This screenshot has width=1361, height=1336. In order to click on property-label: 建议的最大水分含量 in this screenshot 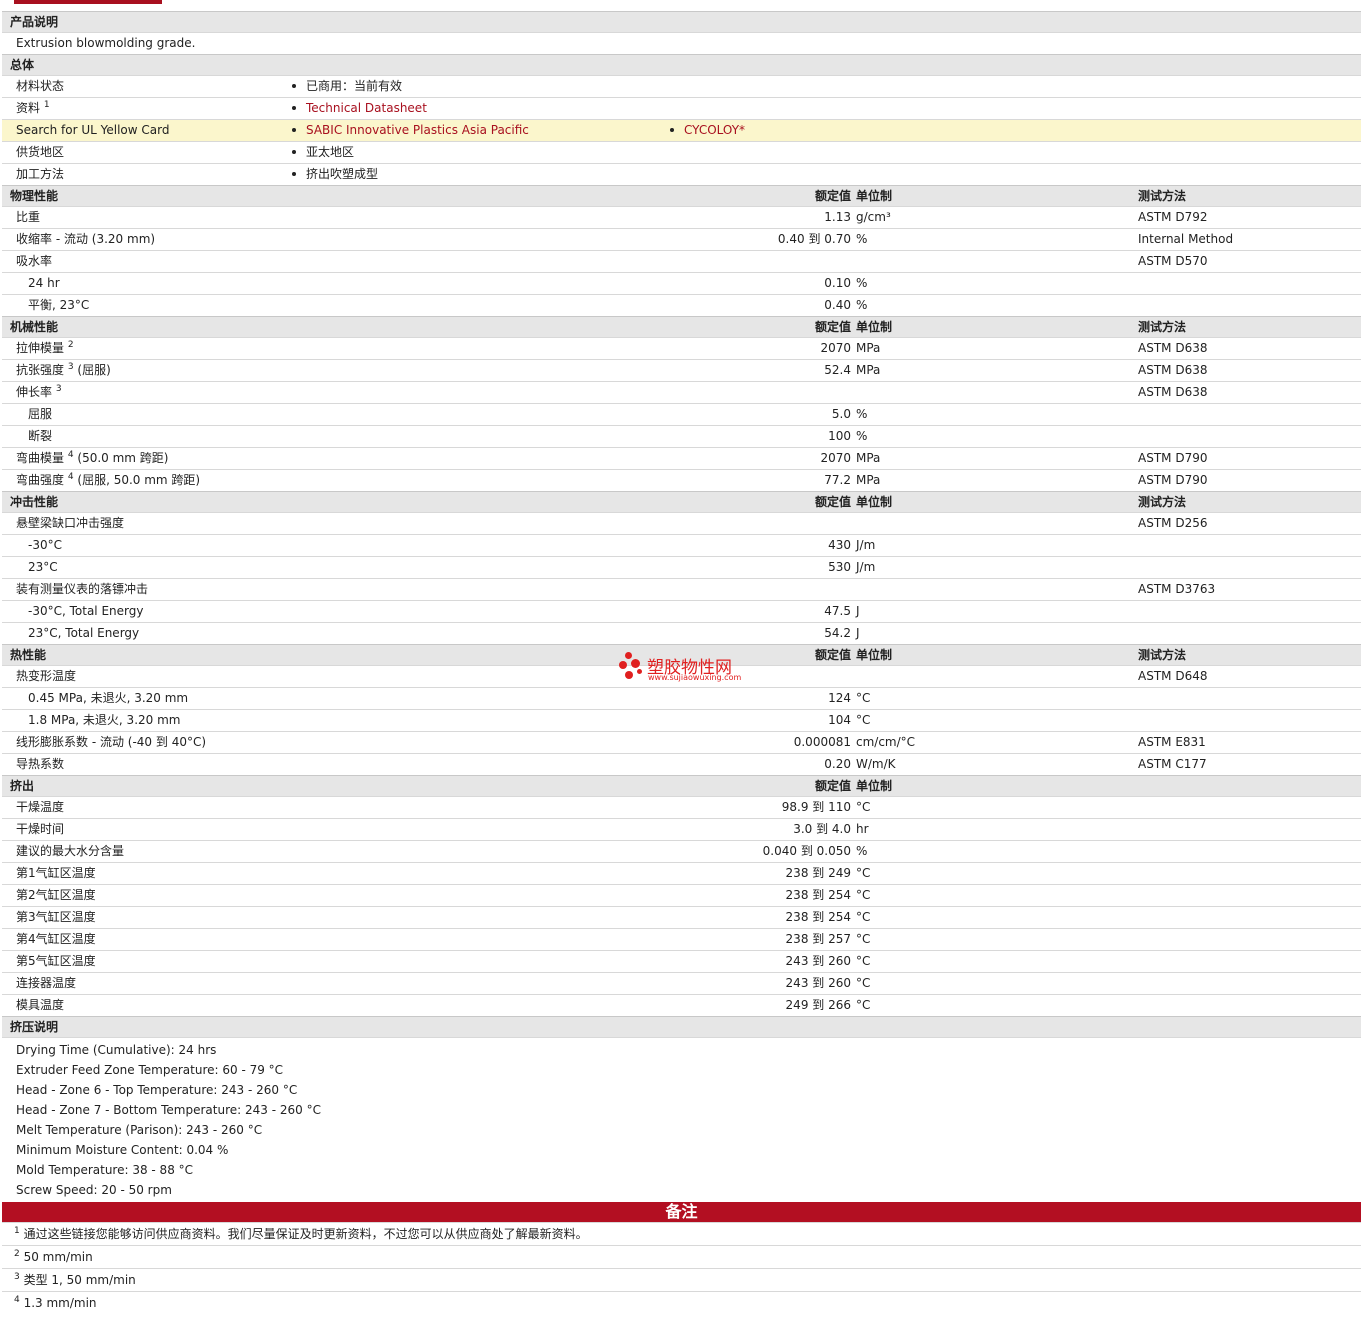, I will do `click(70, 851)`.